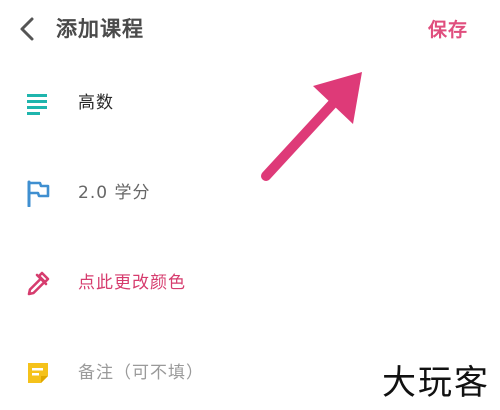  Describe the element at coordinates (250, 193) in the screenshot. I see `credit-field: 2.0 学分` at that location.